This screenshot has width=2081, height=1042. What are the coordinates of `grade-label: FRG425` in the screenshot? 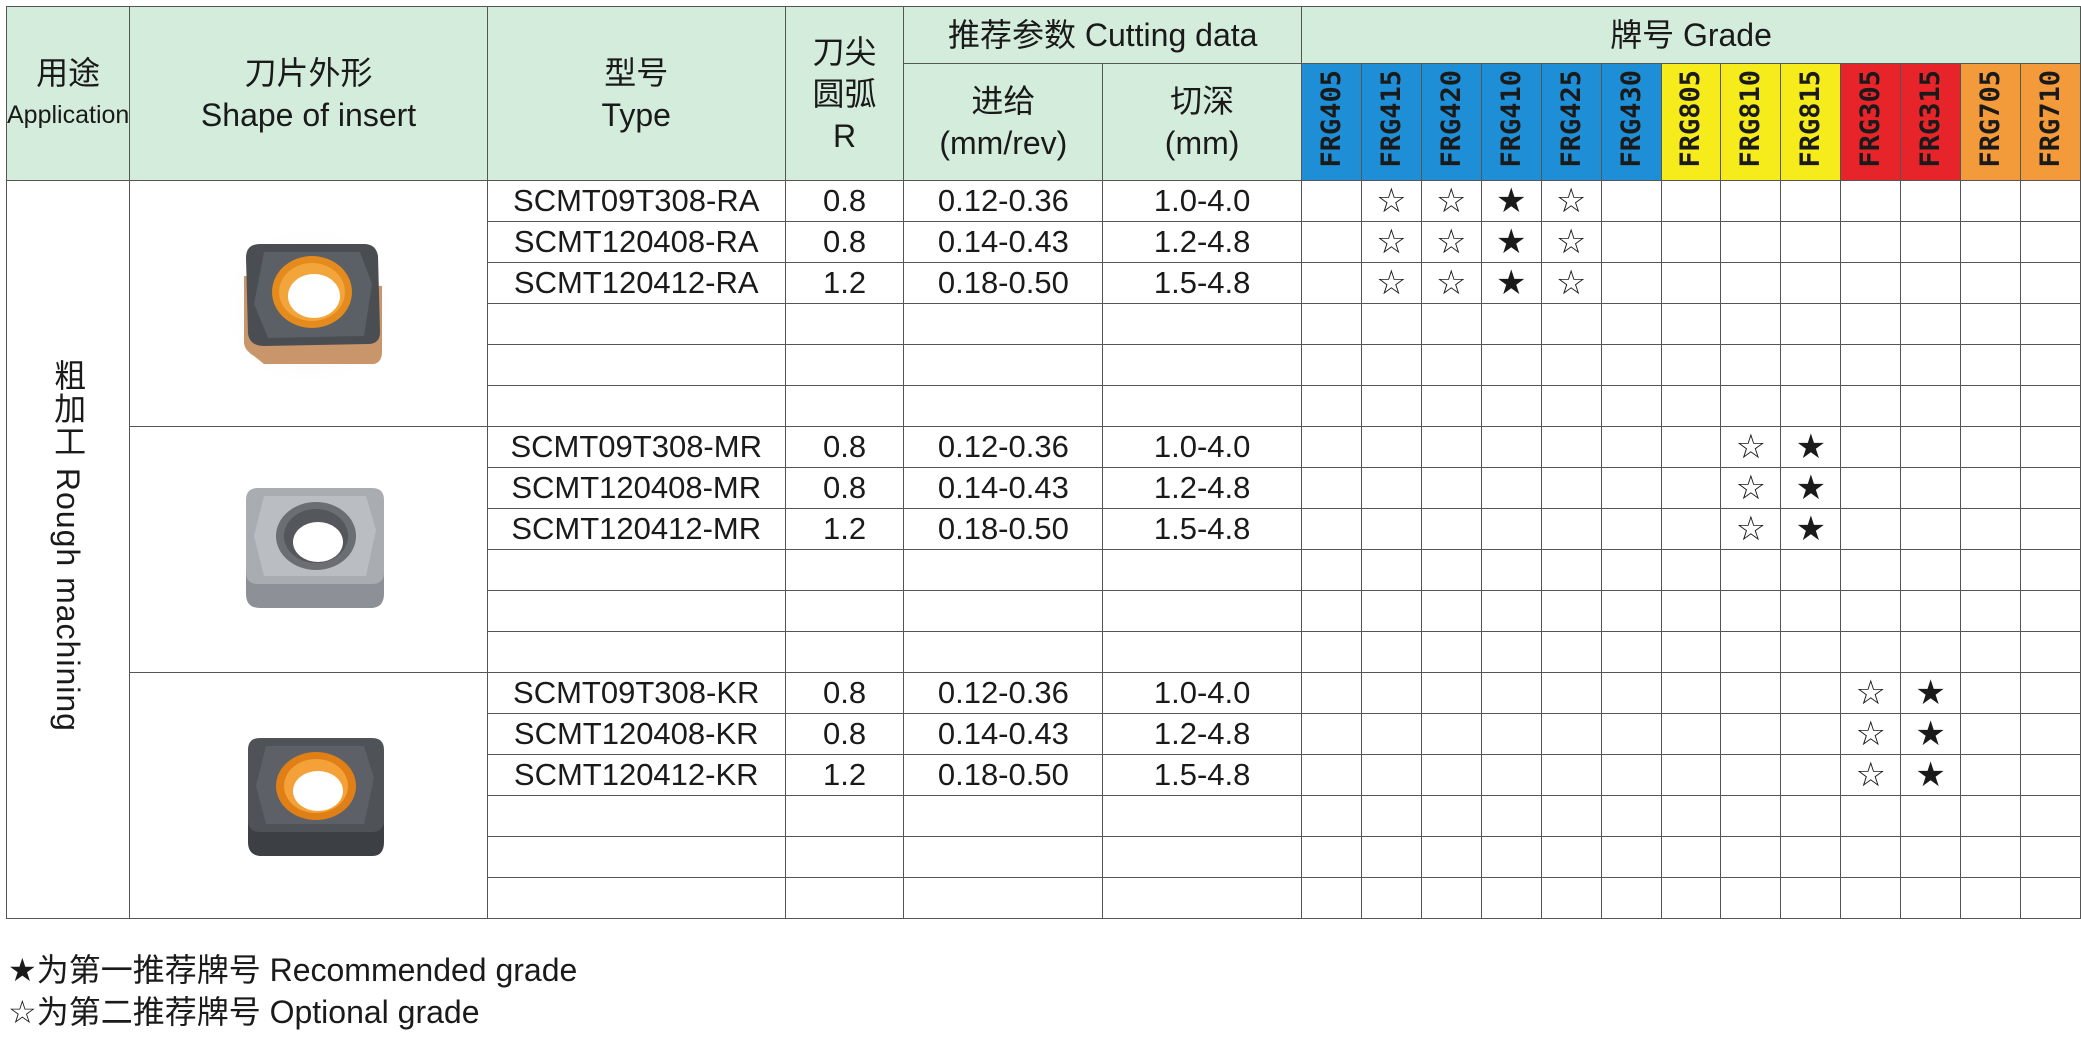 It's located at (1571, 118).